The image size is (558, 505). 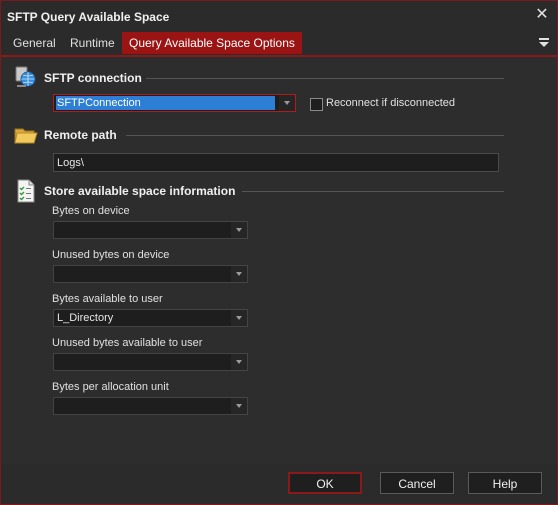 I want to click on tab-menu-button, so click(x=544, y=42).